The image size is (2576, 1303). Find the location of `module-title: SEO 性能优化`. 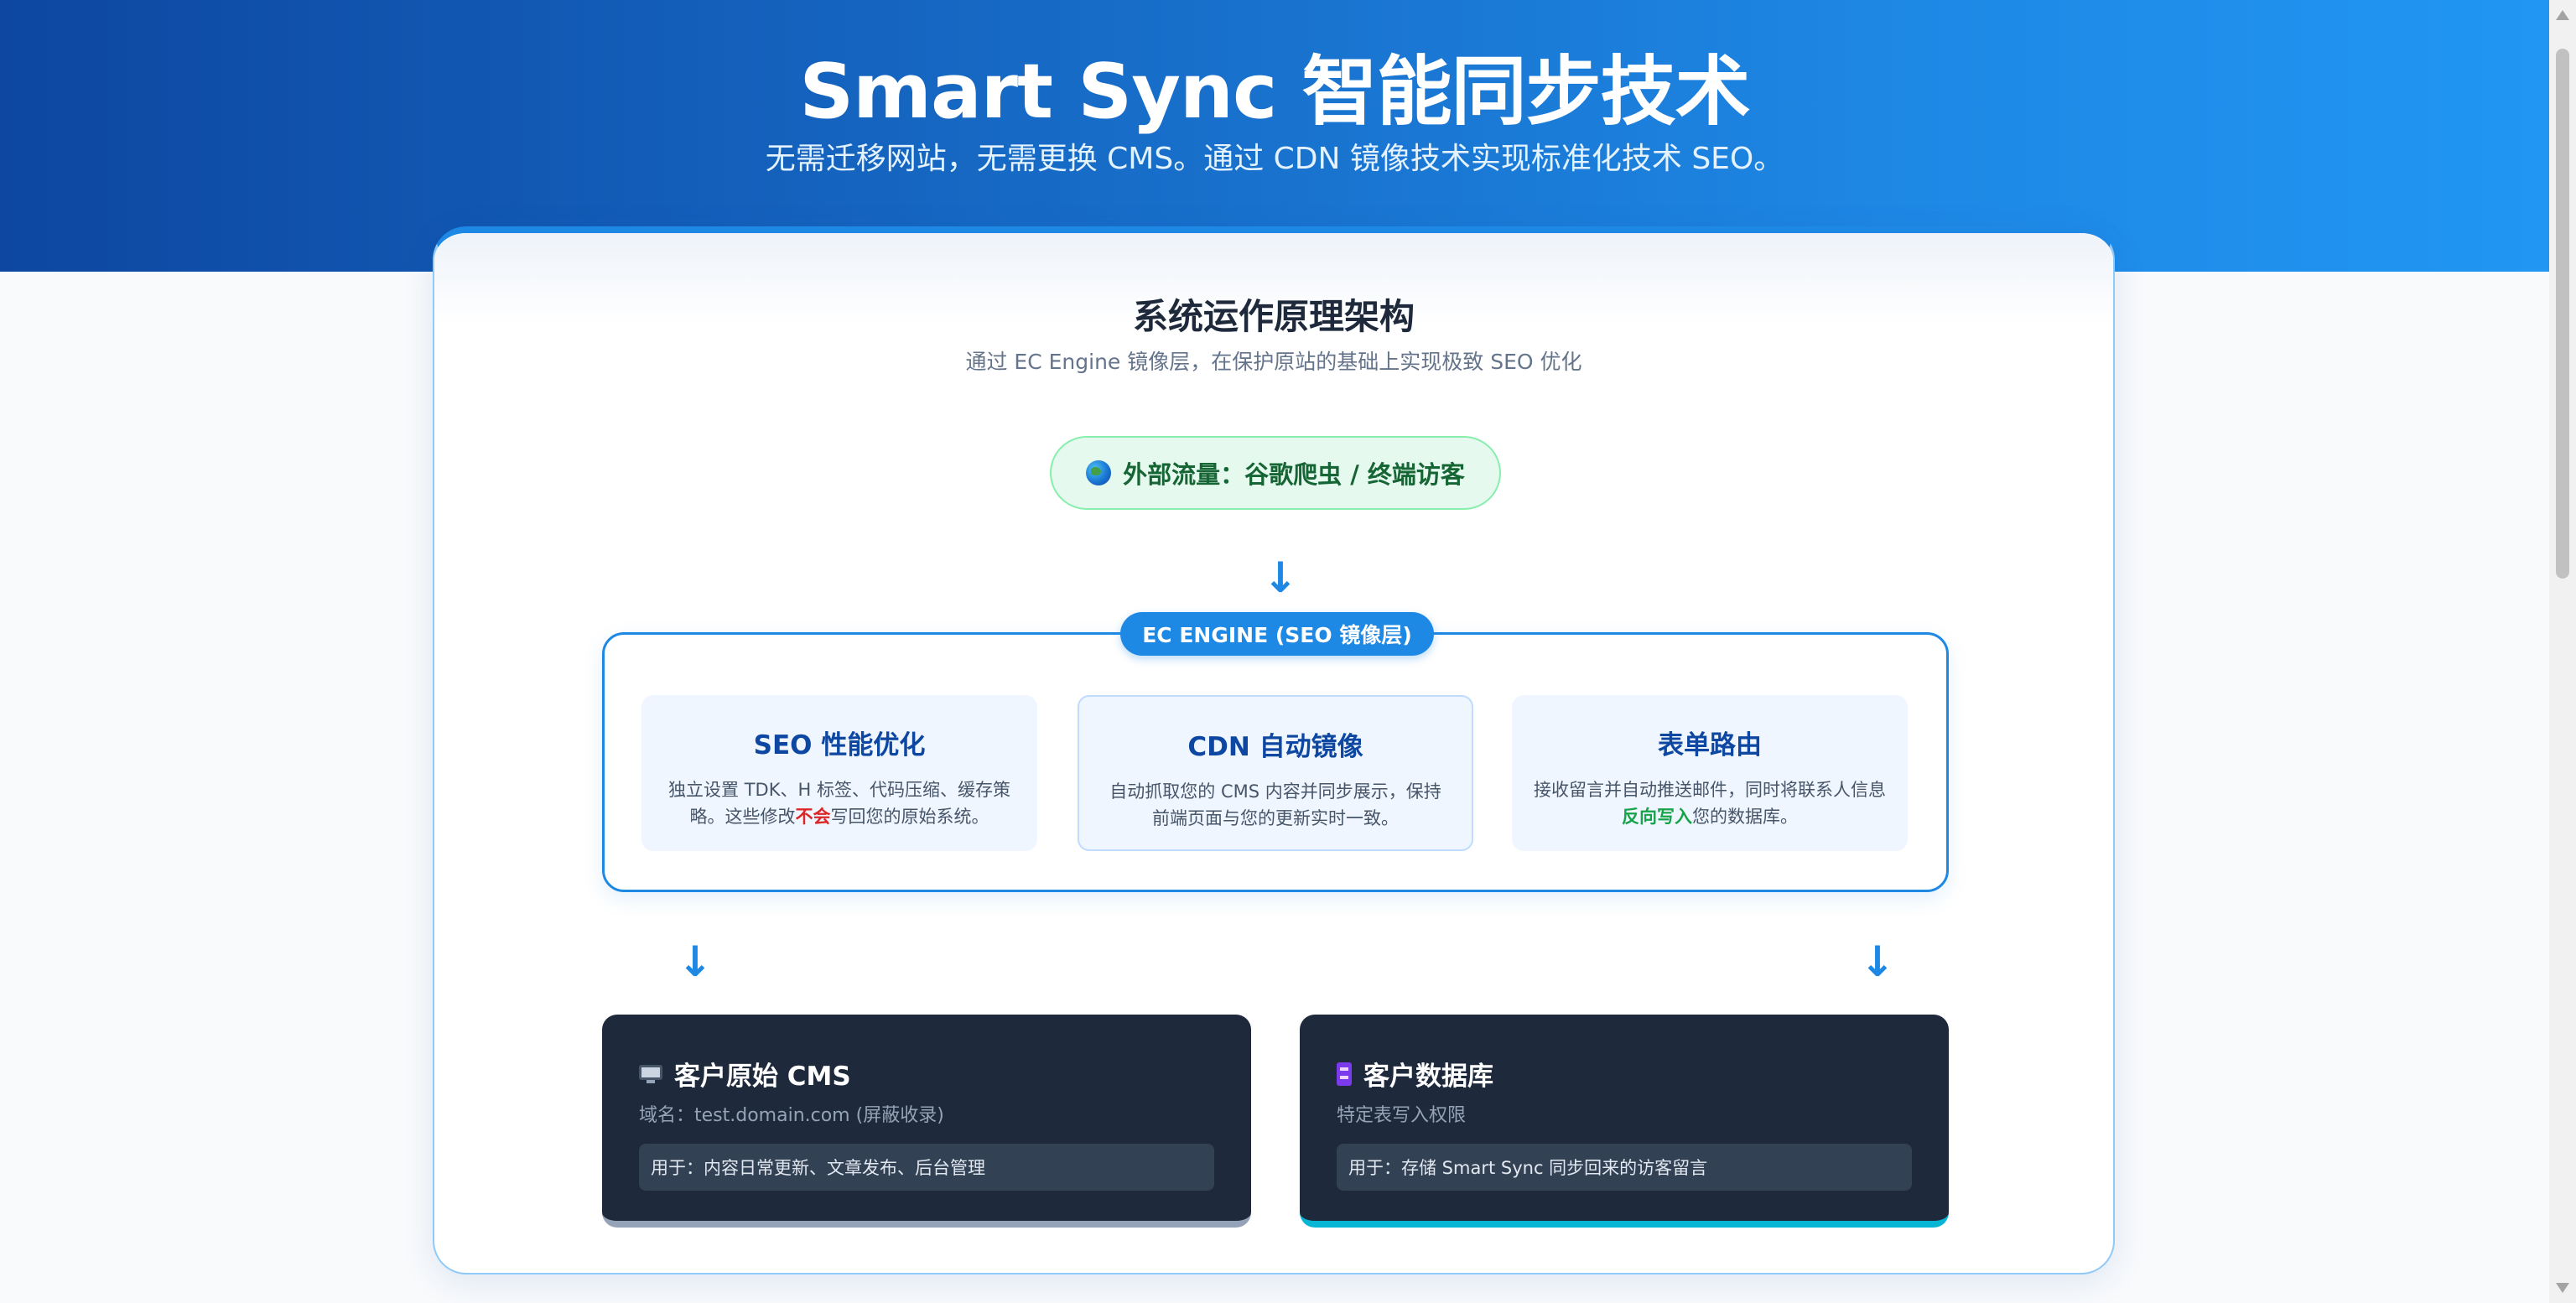

module-title: SEO 性能优化 is located at coordinates (839, 745).